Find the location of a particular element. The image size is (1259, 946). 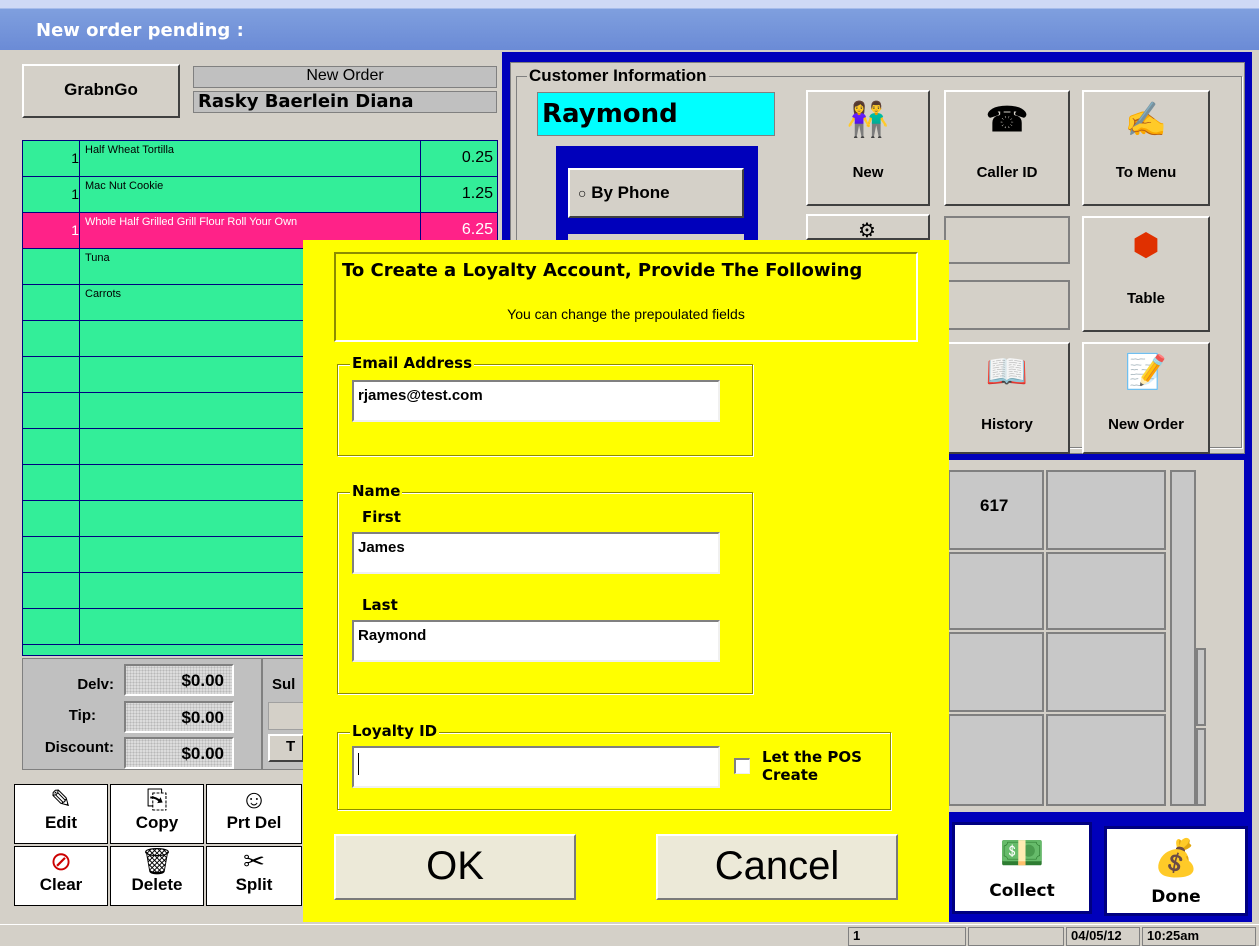

done-money-bag-icon: 💰 is located at coordinates (1176, 857).